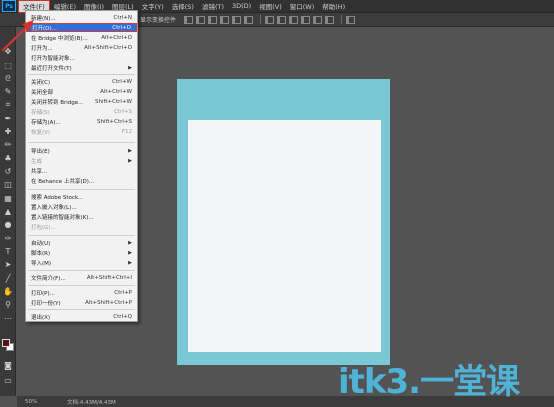  Describe the element at coordinates (8, 319) in the screenshot. I see `more-tools-icon: ⋯` at that location.